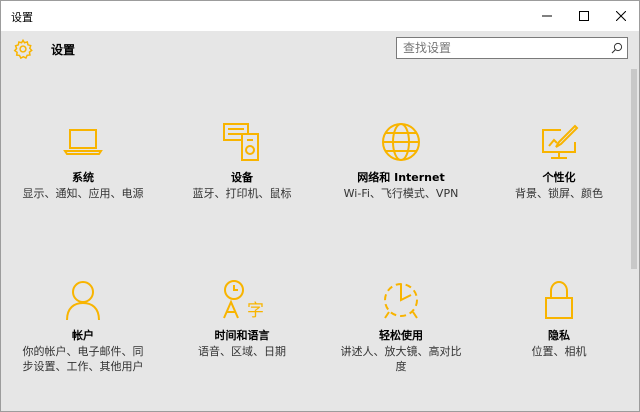  I want to click on tile-title: 帐户, so click(83, 335).